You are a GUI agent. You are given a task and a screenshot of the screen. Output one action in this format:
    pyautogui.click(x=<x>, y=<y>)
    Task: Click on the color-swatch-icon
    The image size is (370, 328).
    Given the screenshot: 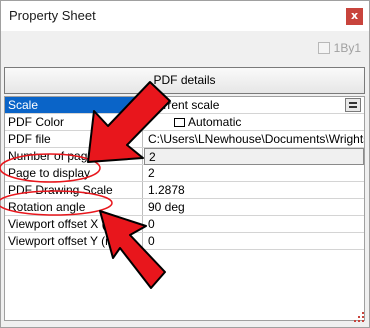 What is the action you would take?
    pyautogui.click(x=179, y=122)
    